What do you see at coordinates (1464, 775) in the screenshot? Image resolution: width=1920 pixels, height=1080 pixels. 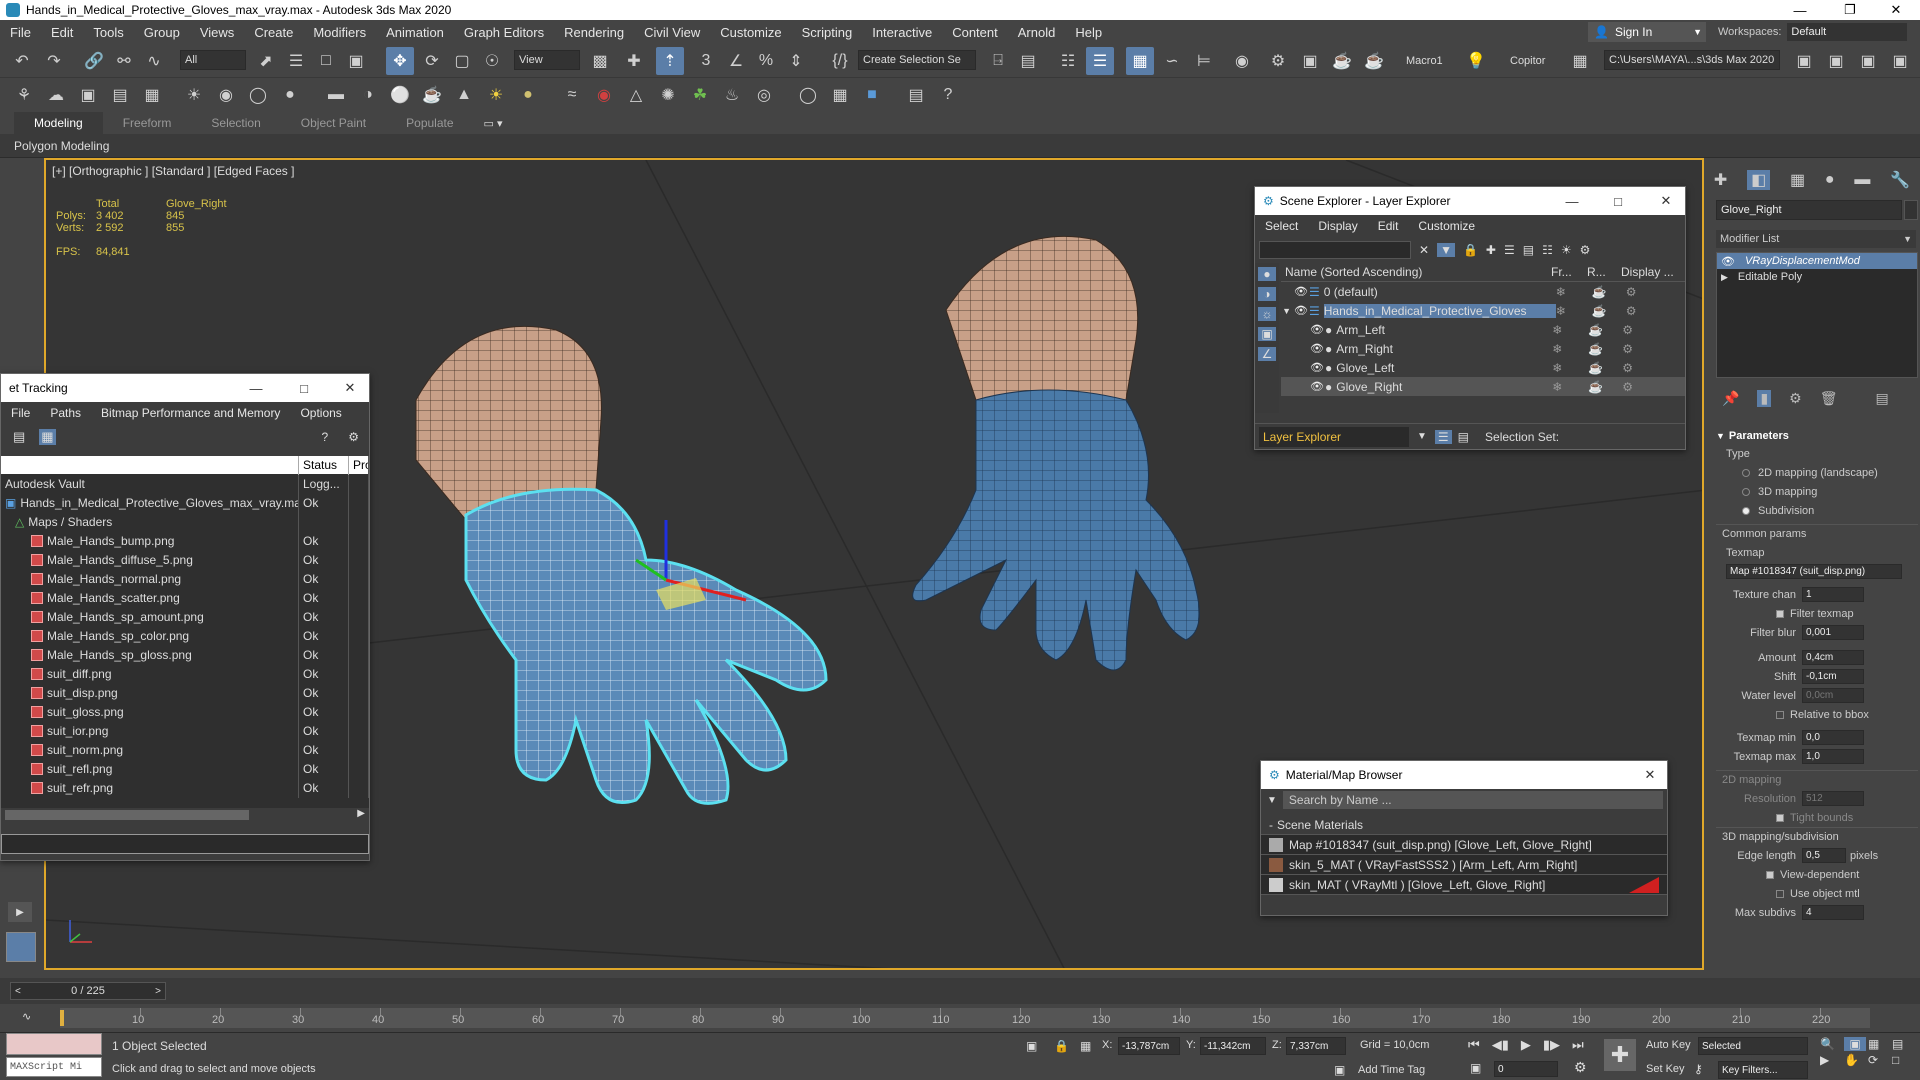 I see `material-browser-title-bar: ⚙ Material/Map Browser ✕` at bounding box center [1464, 775].